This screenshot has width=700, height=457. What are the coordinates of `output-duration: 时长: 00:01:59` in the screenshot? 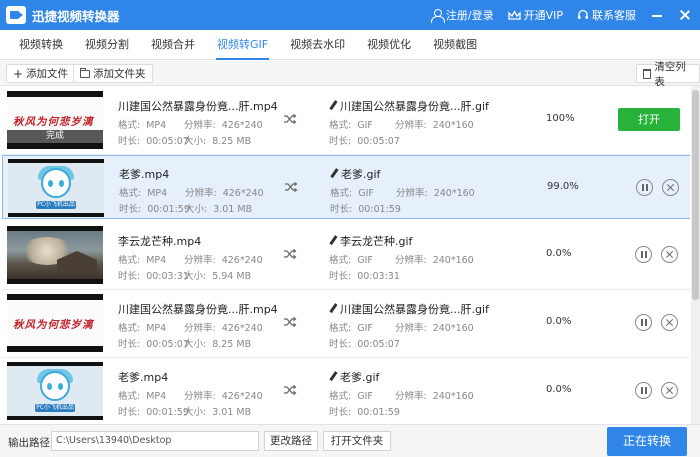 It's located at (364, 412).